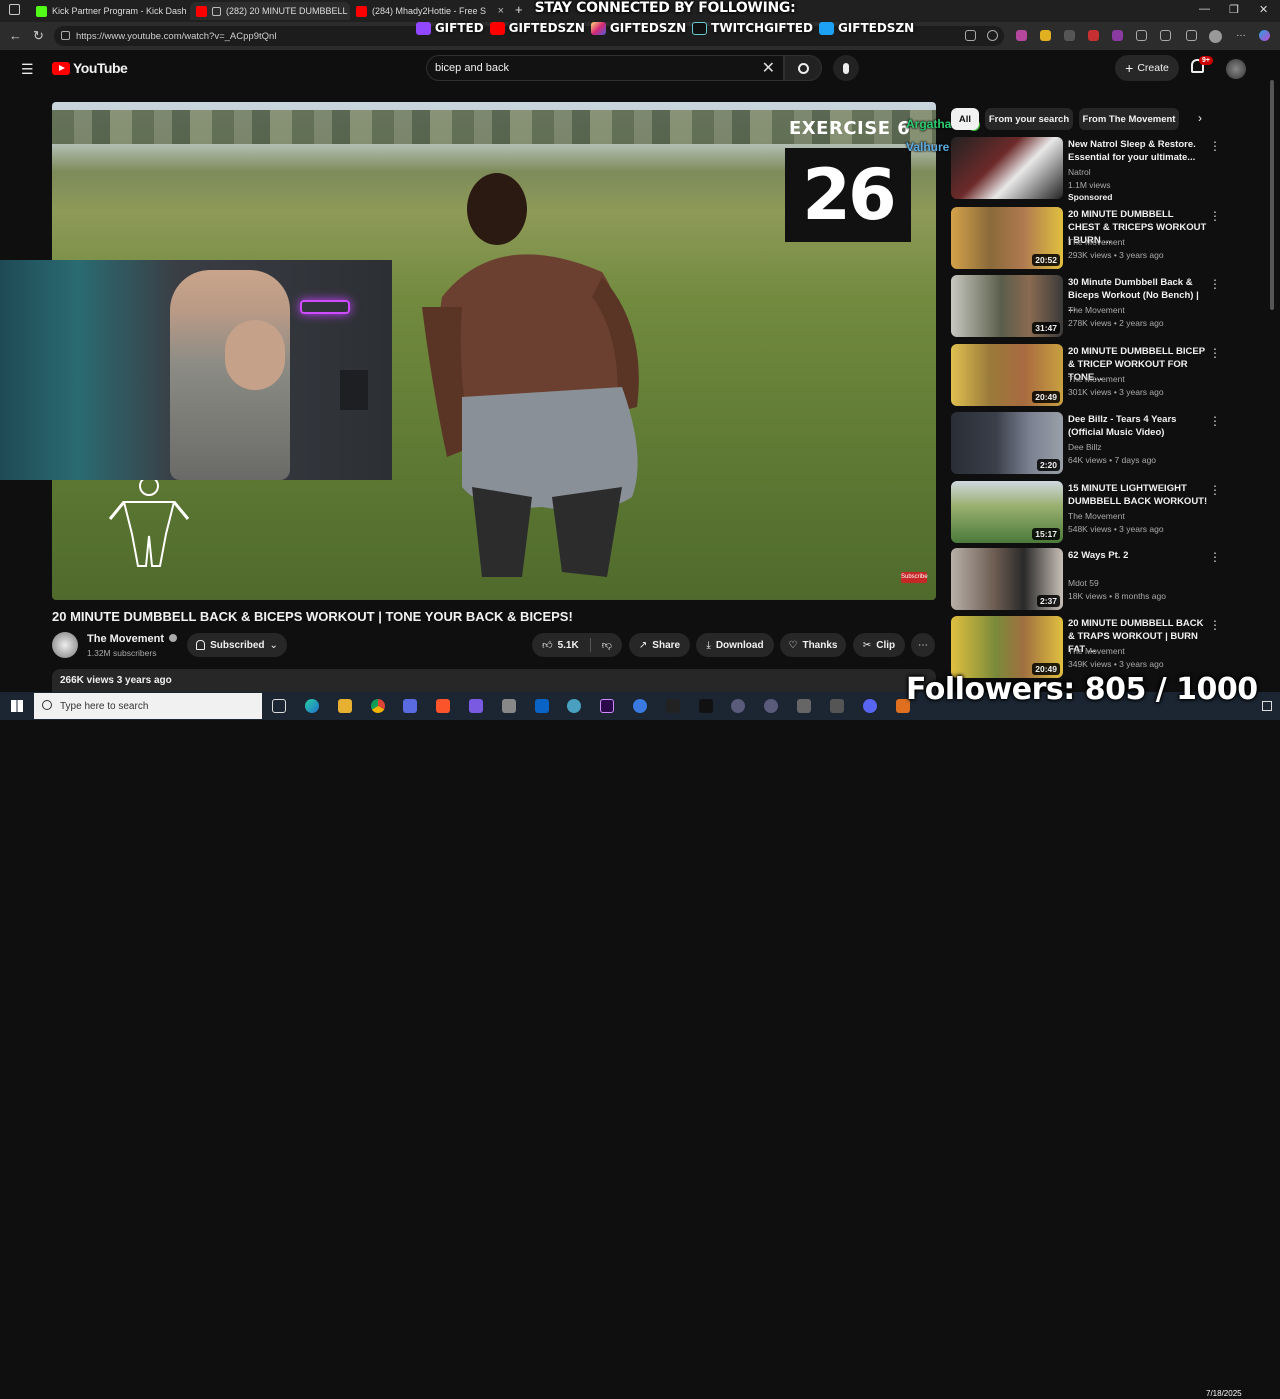  What do you see at coordinates (345, 706) in the screenshot?
I see `file-explorer-icon` at bounding box center [345, 706].